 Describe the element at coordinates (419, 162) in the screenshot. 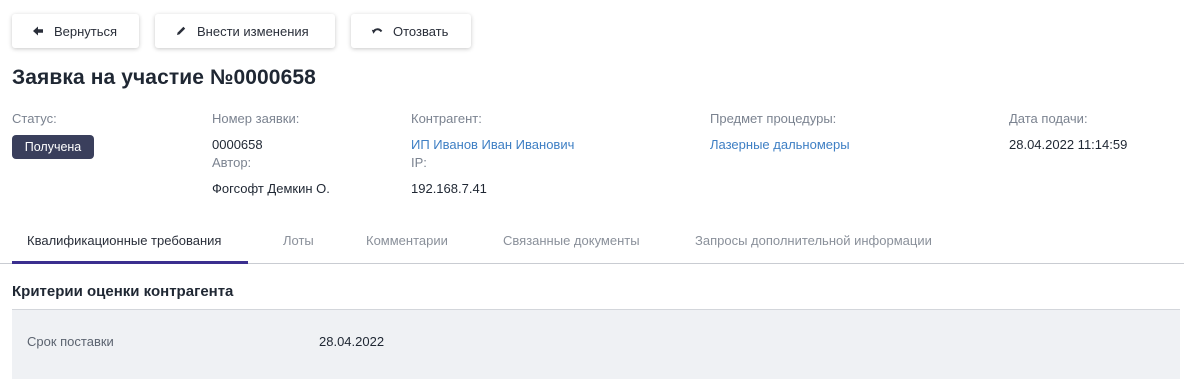

I see `ip-label: IP:` at that location.